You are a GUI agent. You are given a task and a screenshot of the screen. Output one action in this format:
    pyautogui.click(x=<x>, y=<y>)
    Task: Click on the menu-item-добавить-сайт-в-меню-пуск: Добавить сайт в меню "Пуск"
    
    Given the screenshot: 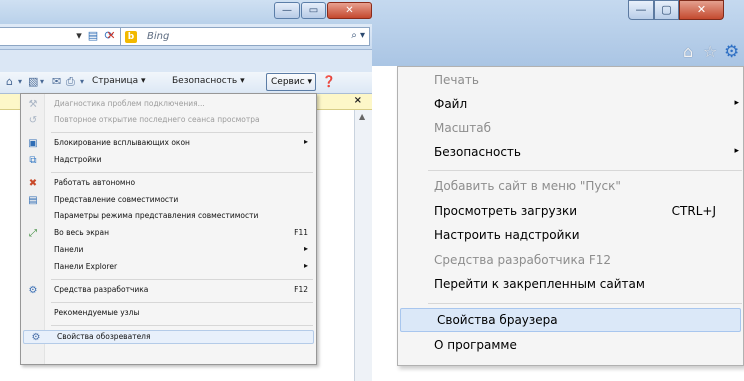 What is the action you would take?
    pyautogui.click(x=570, y=187)
    